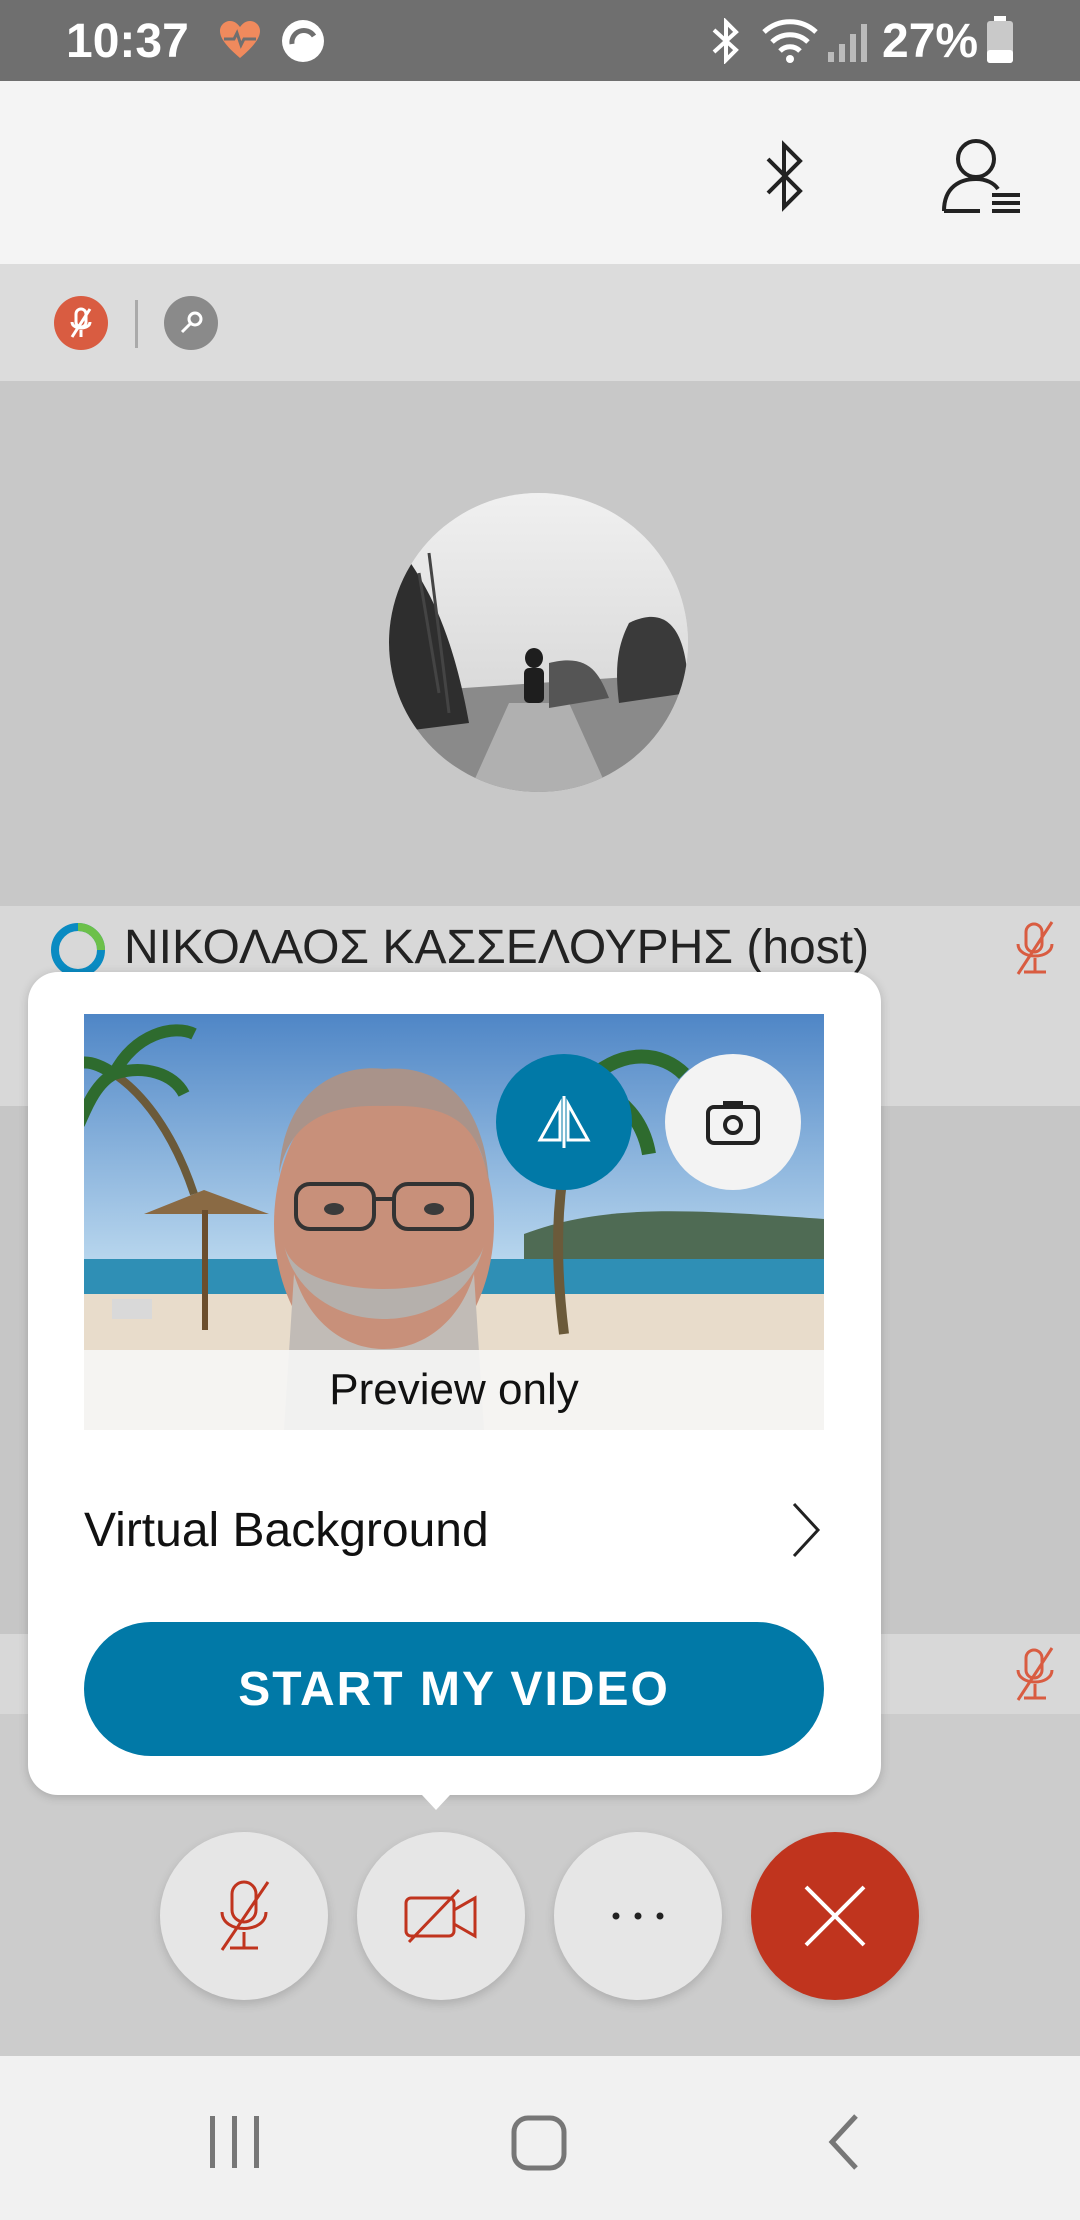  I want to click on back-icon, so click(844, 2142).